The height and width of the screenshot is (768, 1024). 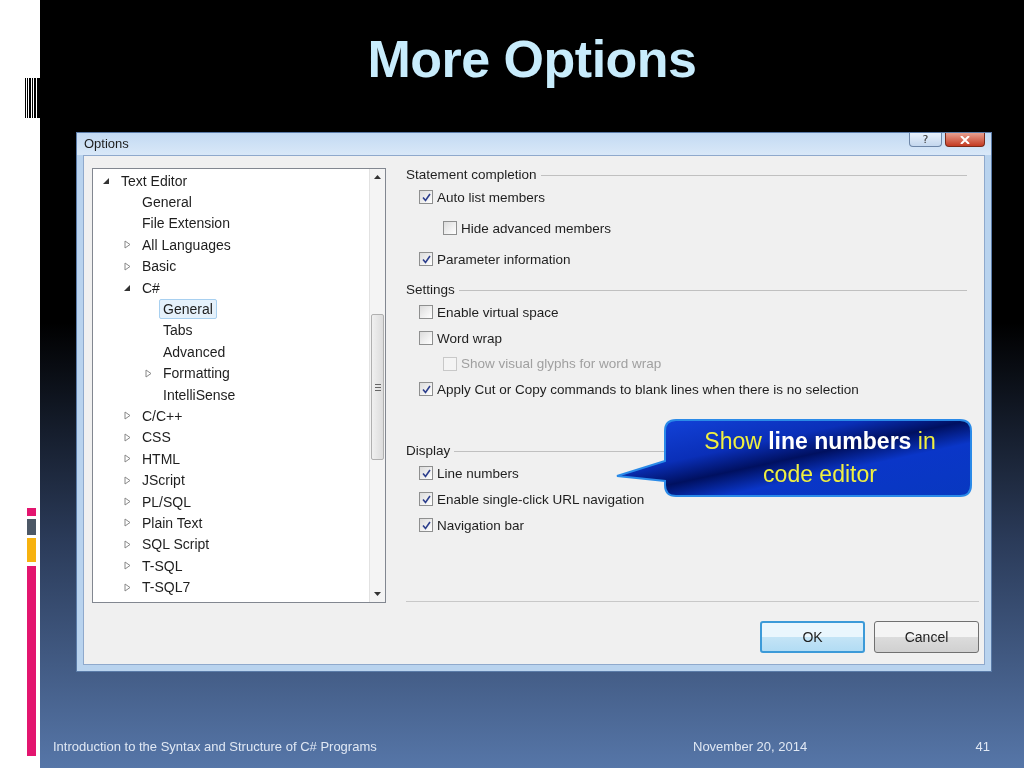 What do you see at coordinates (430, 289) in the screenshot?
I see `group-heading: Settings` at bounding box center [430, 289].